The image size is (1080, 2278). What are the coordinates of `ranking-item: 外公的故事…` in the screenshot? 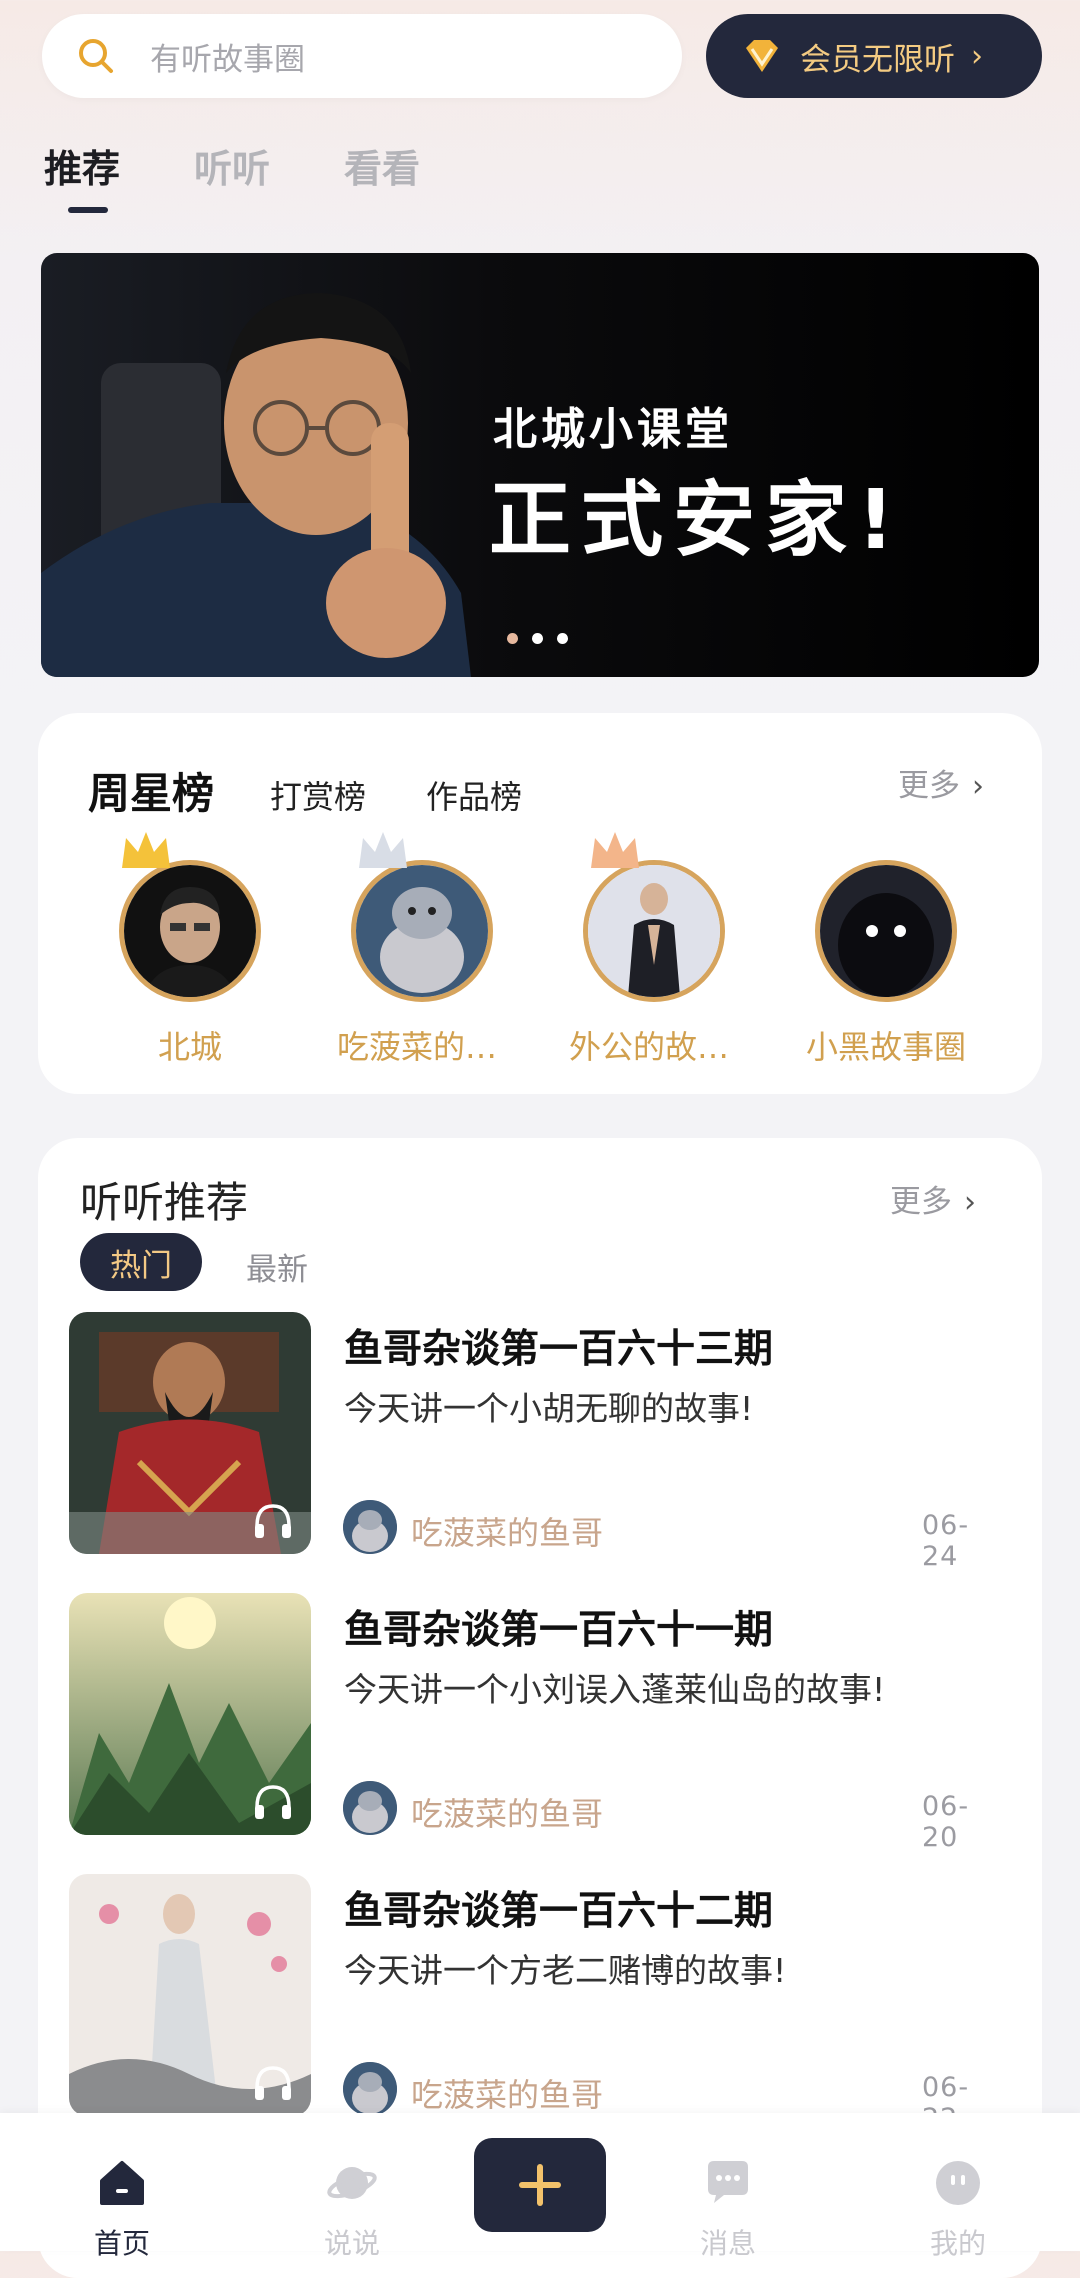 It's located at (654, 964).